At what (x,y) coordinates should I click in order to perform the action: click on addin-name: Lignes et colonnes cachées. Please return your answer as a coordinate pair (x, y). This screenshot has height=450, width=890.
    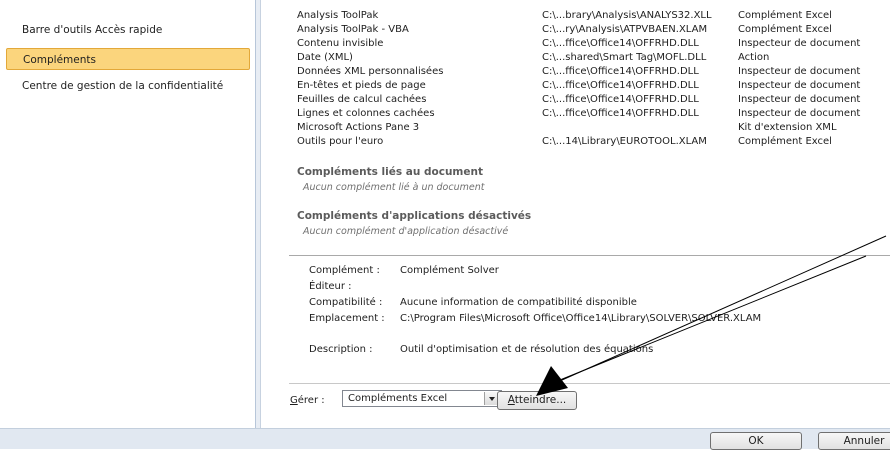
    Looking at the image, I should click on (366, 113).